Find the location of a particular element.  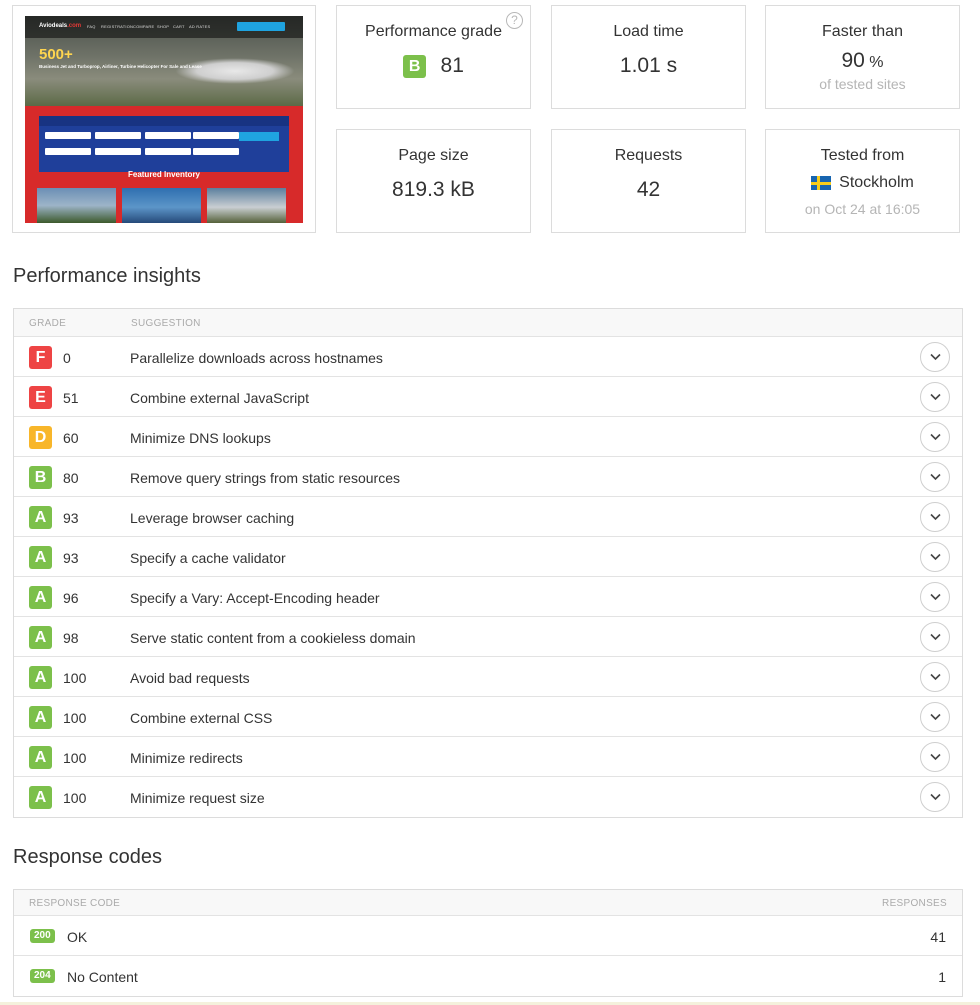

page-size-label: Page size is located at coordinates (433, 155).